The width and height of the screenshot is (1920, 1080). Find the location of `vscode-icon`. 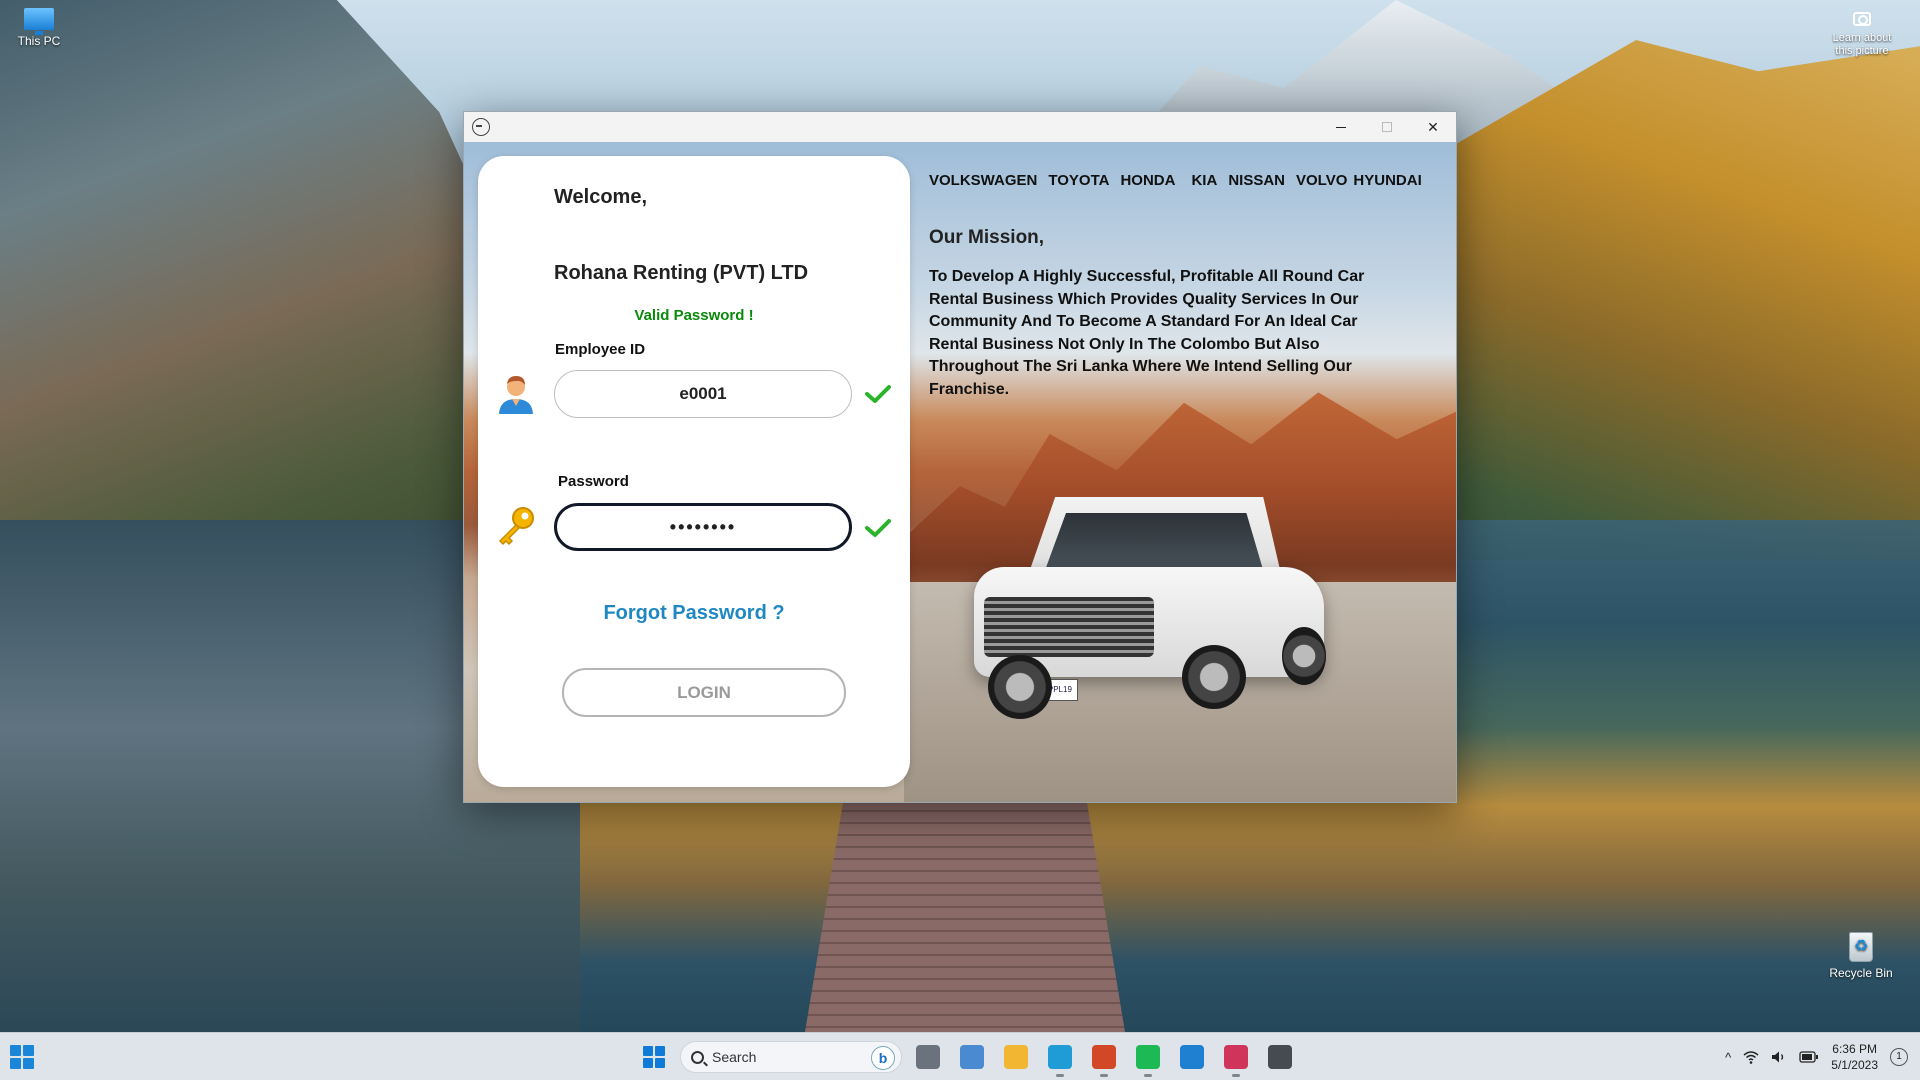

vscode-icon is located at coordinates (1192, 1057).